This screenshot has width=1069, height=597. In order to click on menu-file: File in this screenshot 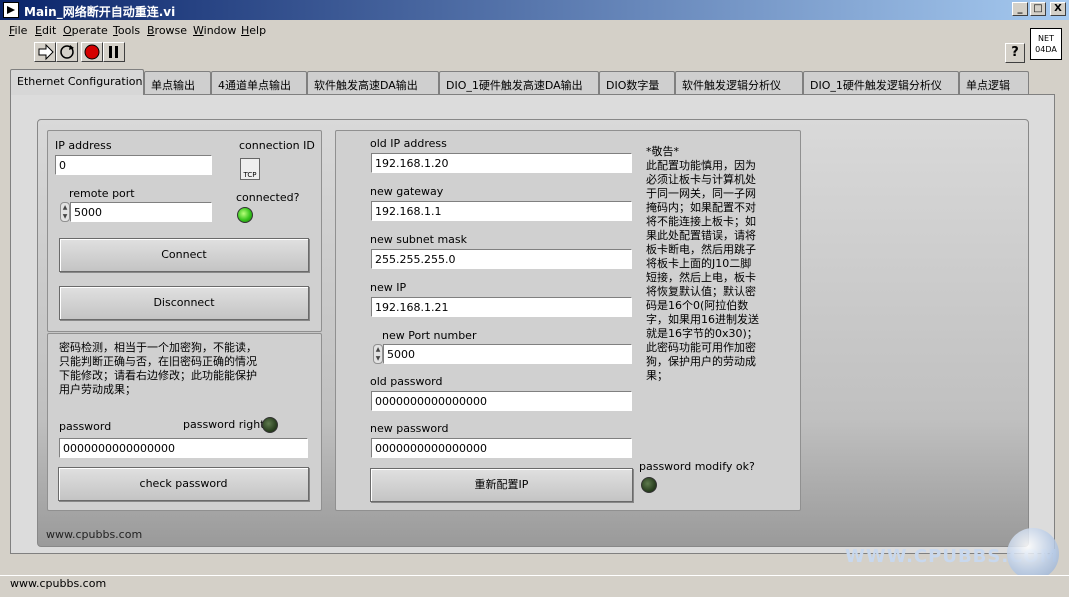, I will do `click(18, 30)`.